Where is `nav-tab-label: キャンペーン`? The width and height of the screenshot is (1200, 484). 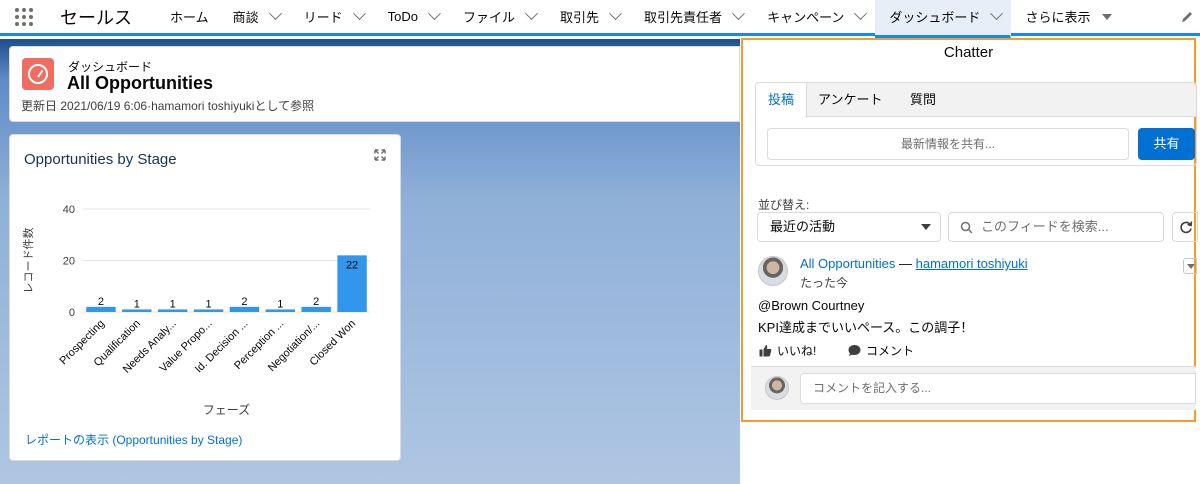
nav-tab-label: キャンペーン is located at coordinates (806, 17).